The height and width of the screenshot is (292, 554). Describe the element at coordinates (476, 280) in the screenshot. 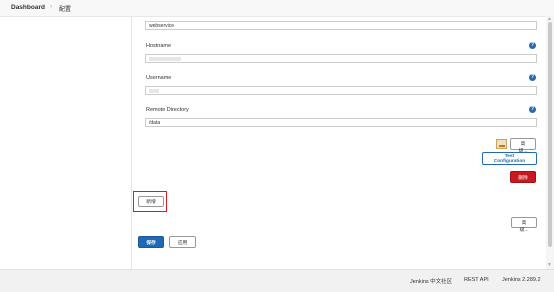

I see `footer-rest-api-link: REST API` at that location.